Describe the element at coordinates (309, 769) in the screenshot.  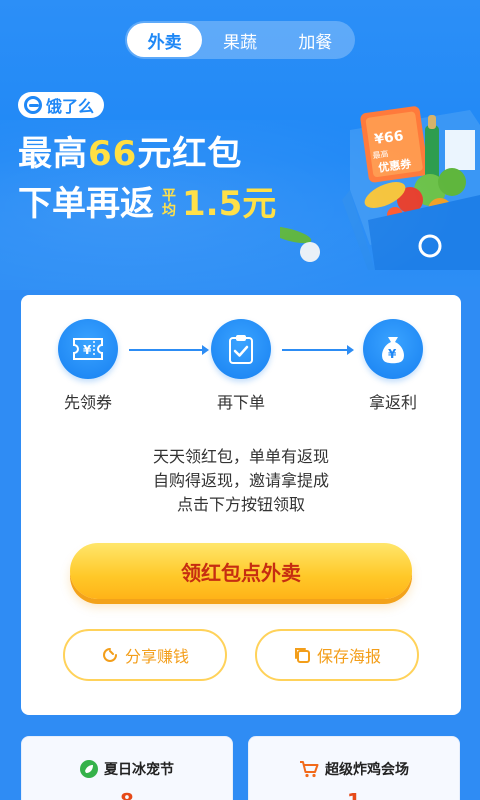
I see `cart-icon` at that location.